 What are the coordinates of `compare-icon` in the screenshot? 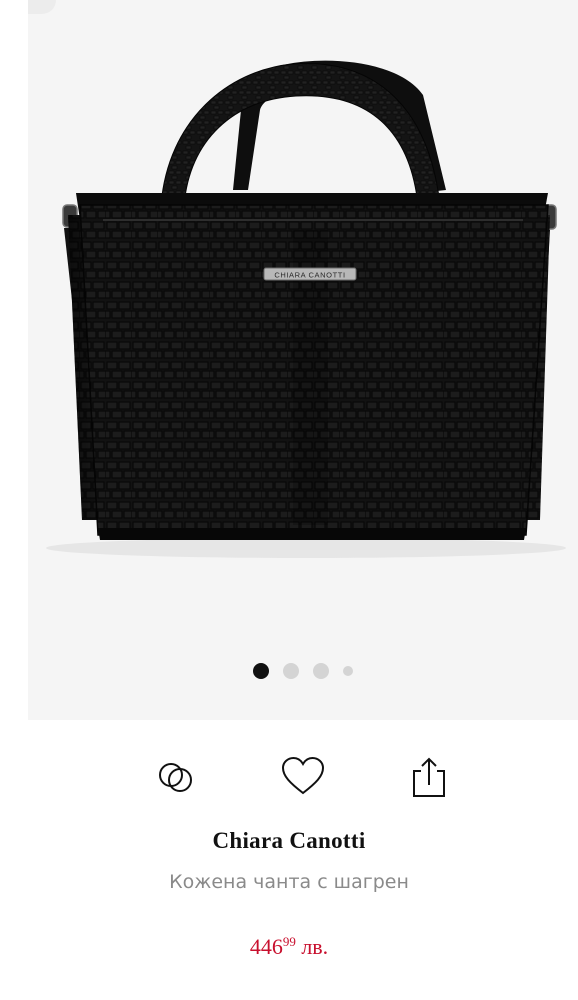 It's located at (175, 777).